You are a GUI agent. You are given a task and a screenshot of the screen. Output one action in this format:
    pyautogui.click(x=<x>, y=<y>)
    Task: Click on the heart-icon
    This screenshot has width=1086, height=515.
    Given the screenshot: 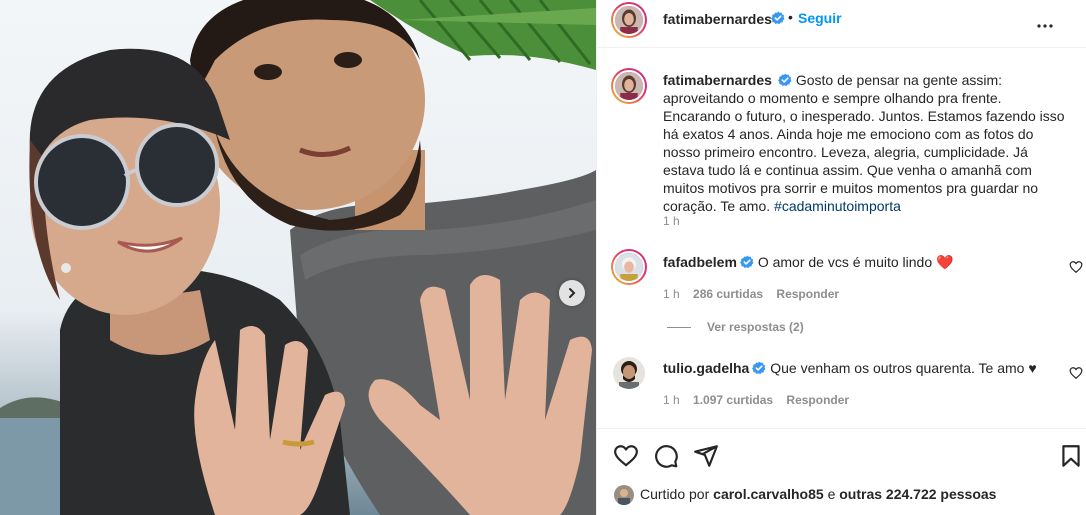 What is the action you would take?
    pyautogui.click(x=626, y=456)
    